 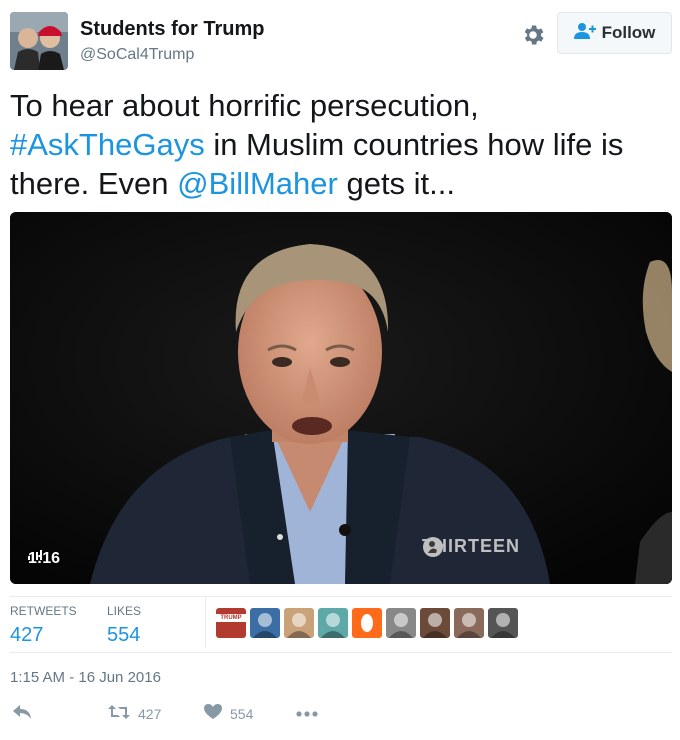 What do you see at coordinates (137, 55) in the screenshot?
I see `account-handle: @SoCal4Trump` at bounding box center [137, 55].